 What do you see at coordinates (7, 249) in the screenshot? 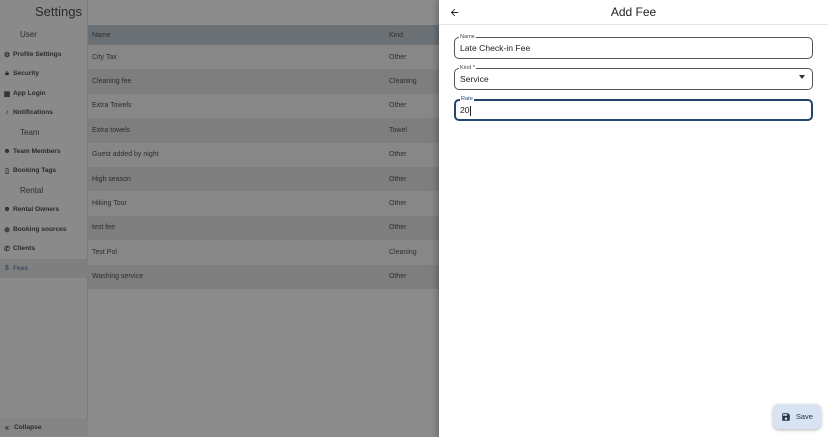
I see `phone-icon: ✆` at bounding box center [7, 249].